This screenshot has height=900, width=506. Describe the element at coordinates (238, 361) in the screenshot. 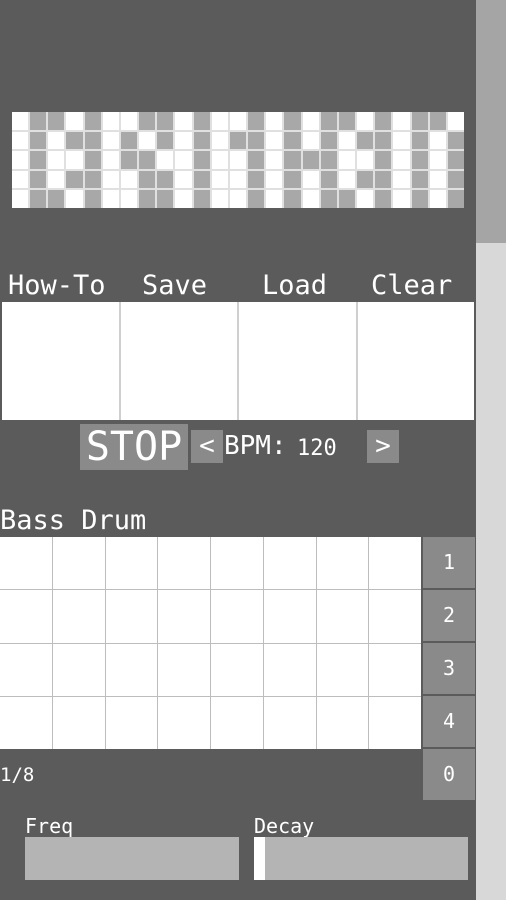

I see `top-buttons` at that location.